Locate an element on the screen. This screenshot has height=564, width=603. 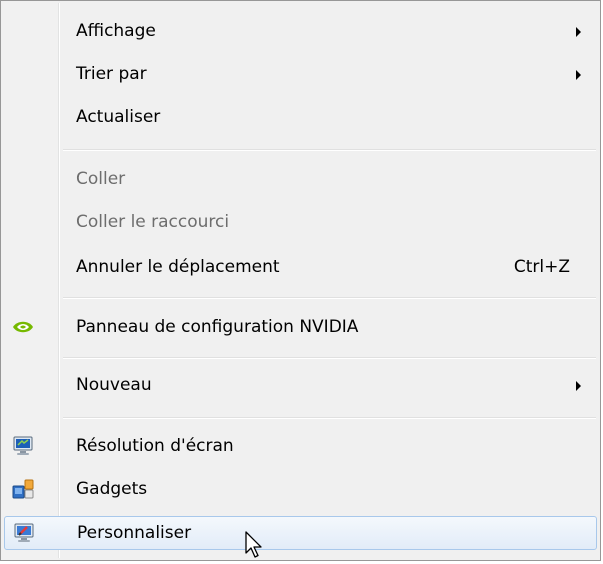
menu-item-annuler-le-deplacement: Annuler le déplacement Ctrl+Z is located at coordinates (300, 268).